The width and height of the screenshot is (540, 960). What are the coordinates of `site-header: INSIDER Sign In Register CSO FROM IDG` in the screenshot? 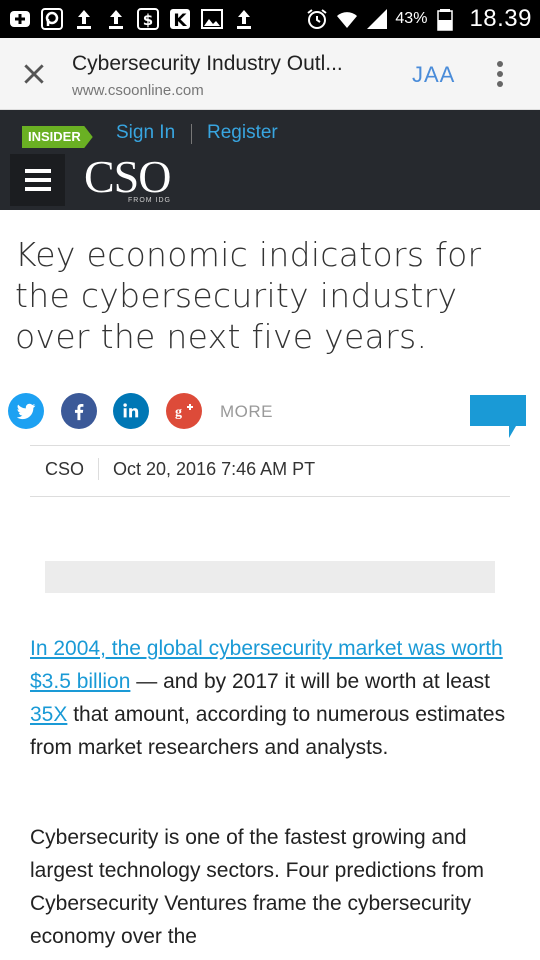 It's located at (270, 160).